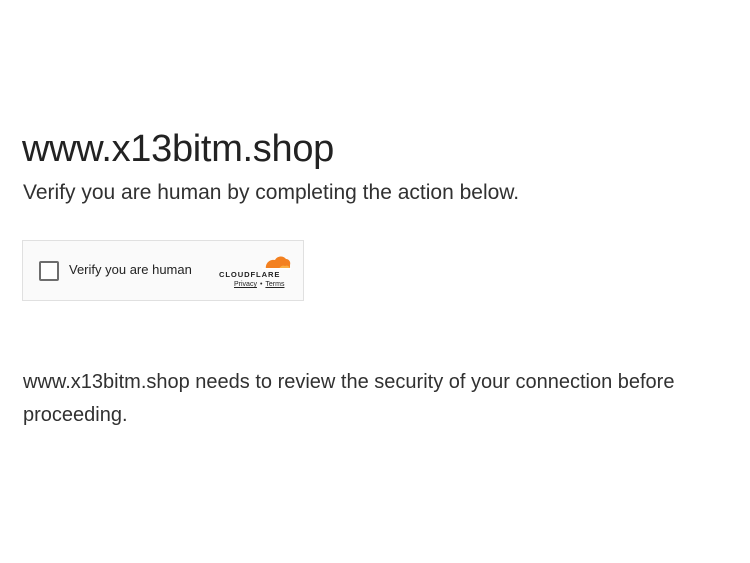  I want to click on cloudflare-logo-icon: CLOUDFLARE, so click(255, 267).